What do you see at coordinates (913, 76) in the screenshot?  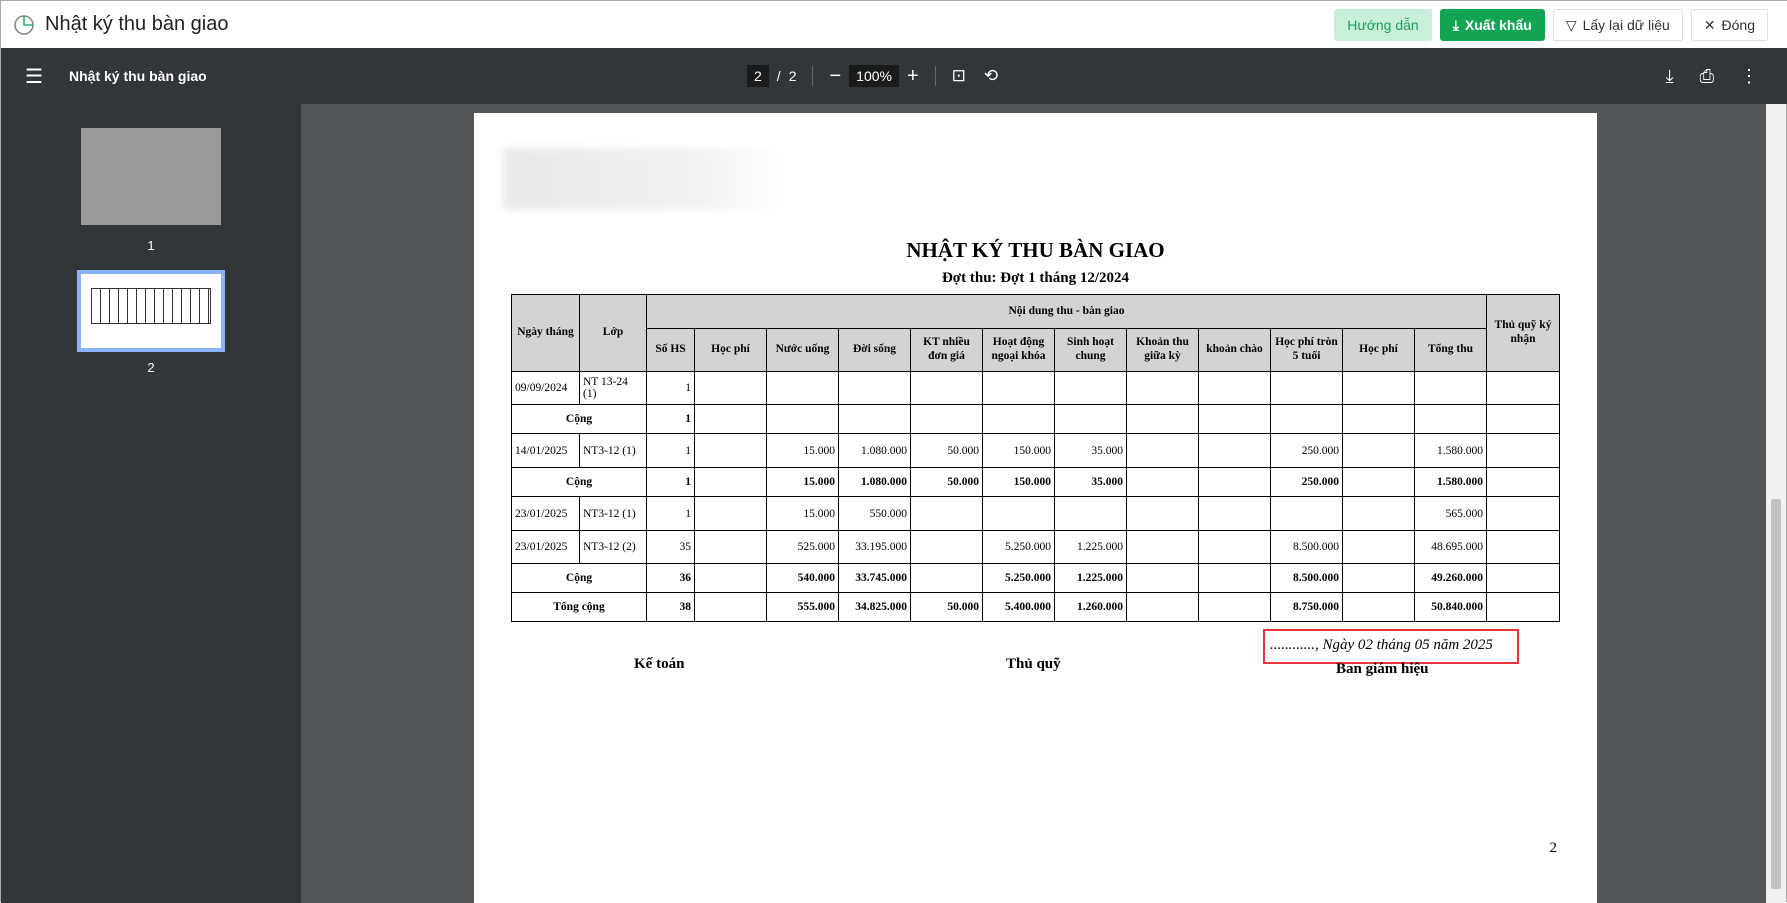 I see `zoom-in-icon: +` at bounding box center [913, 76].